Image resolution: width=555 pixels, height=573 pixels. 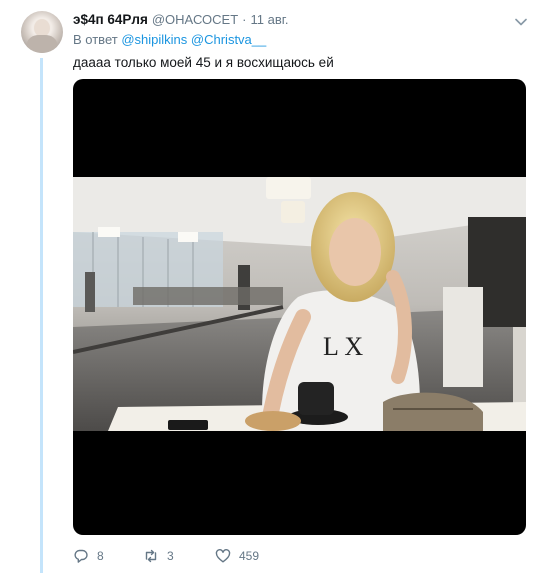 I want to click on reply-button: 8, so click(x=108, y=556).